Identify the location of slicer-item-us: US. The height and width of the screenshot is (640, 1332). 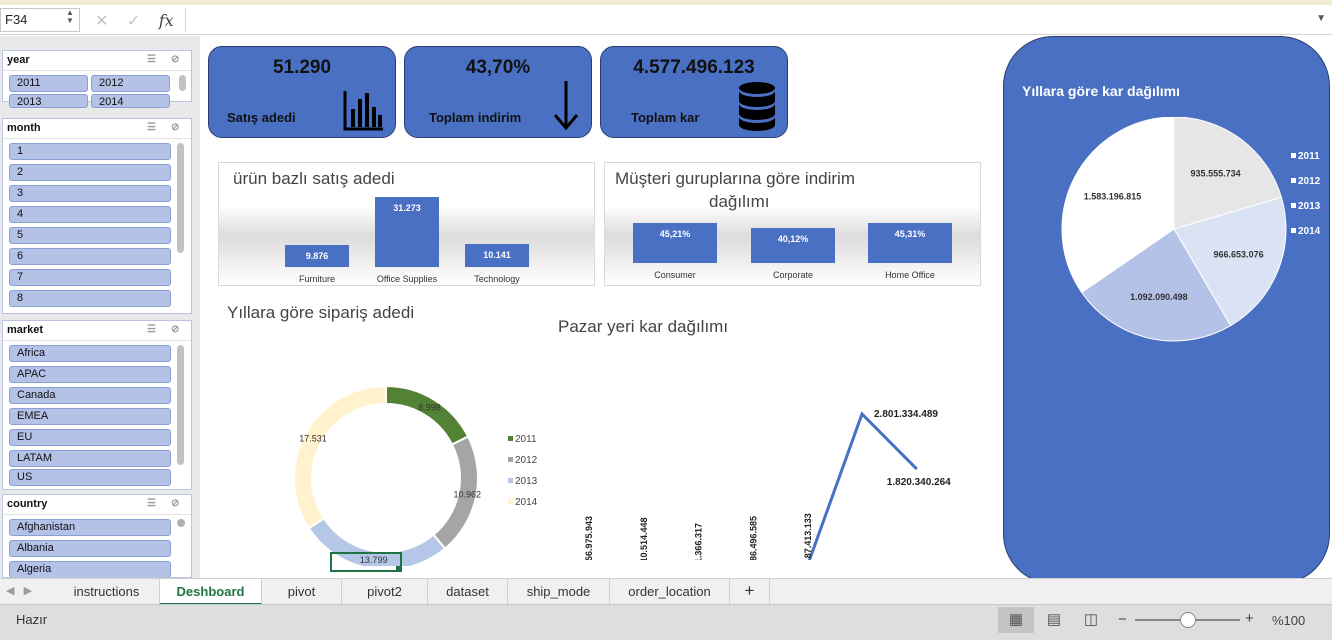
(90, 477).